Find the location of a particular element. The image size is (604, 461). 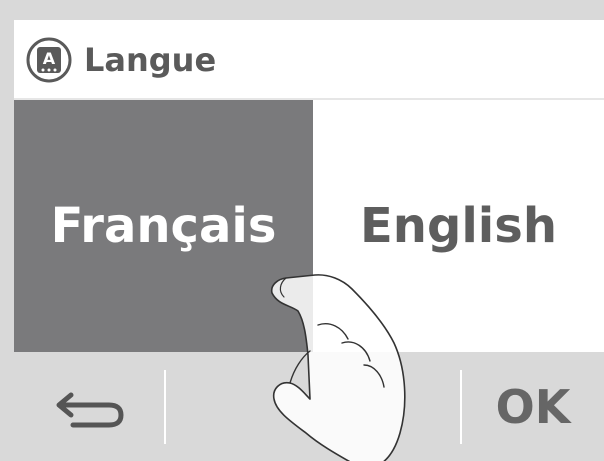

page-title: Langue is located at coordinates (150, 60).